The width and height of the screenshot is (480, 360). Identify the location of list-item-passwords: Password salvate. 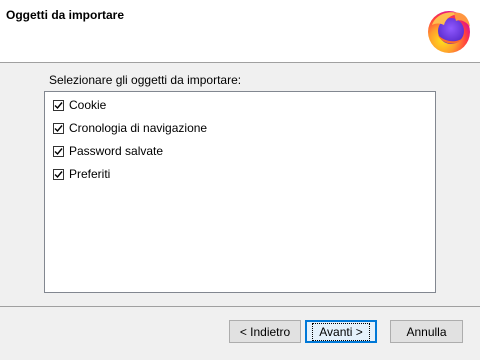
(108, 151).